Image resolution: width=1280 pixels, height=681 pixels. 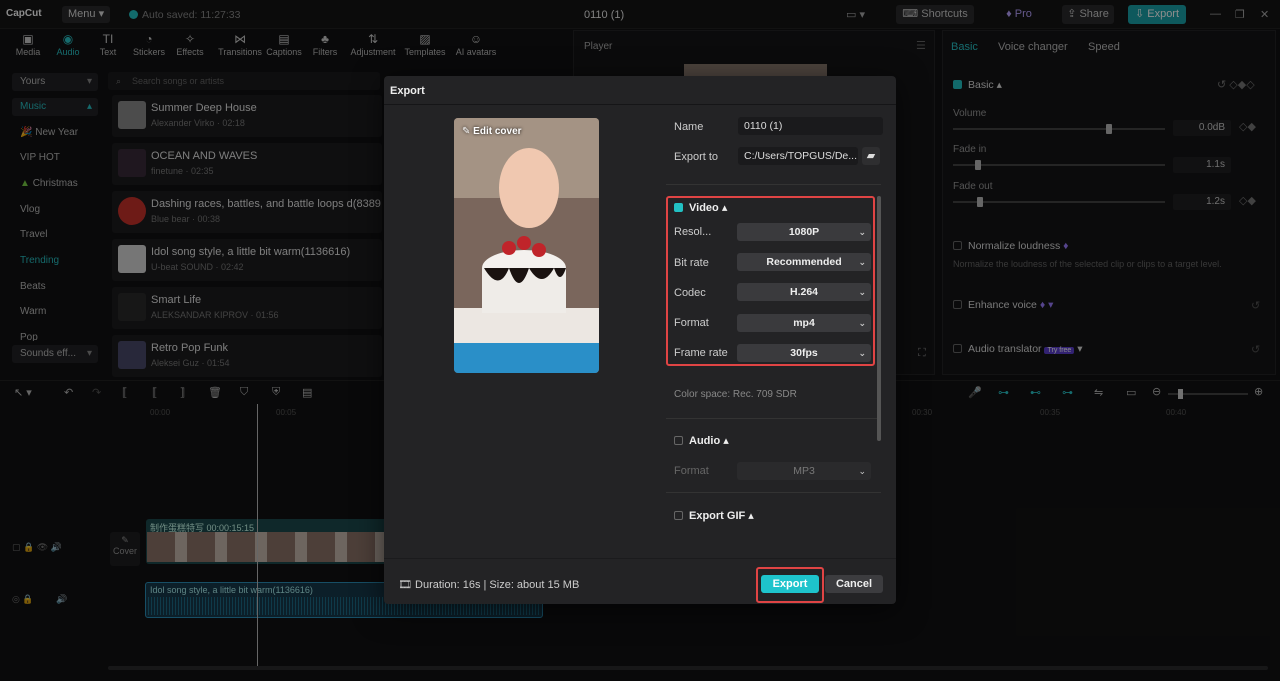 I want to click on codec-label: Codec, so click(x=690, y=293).